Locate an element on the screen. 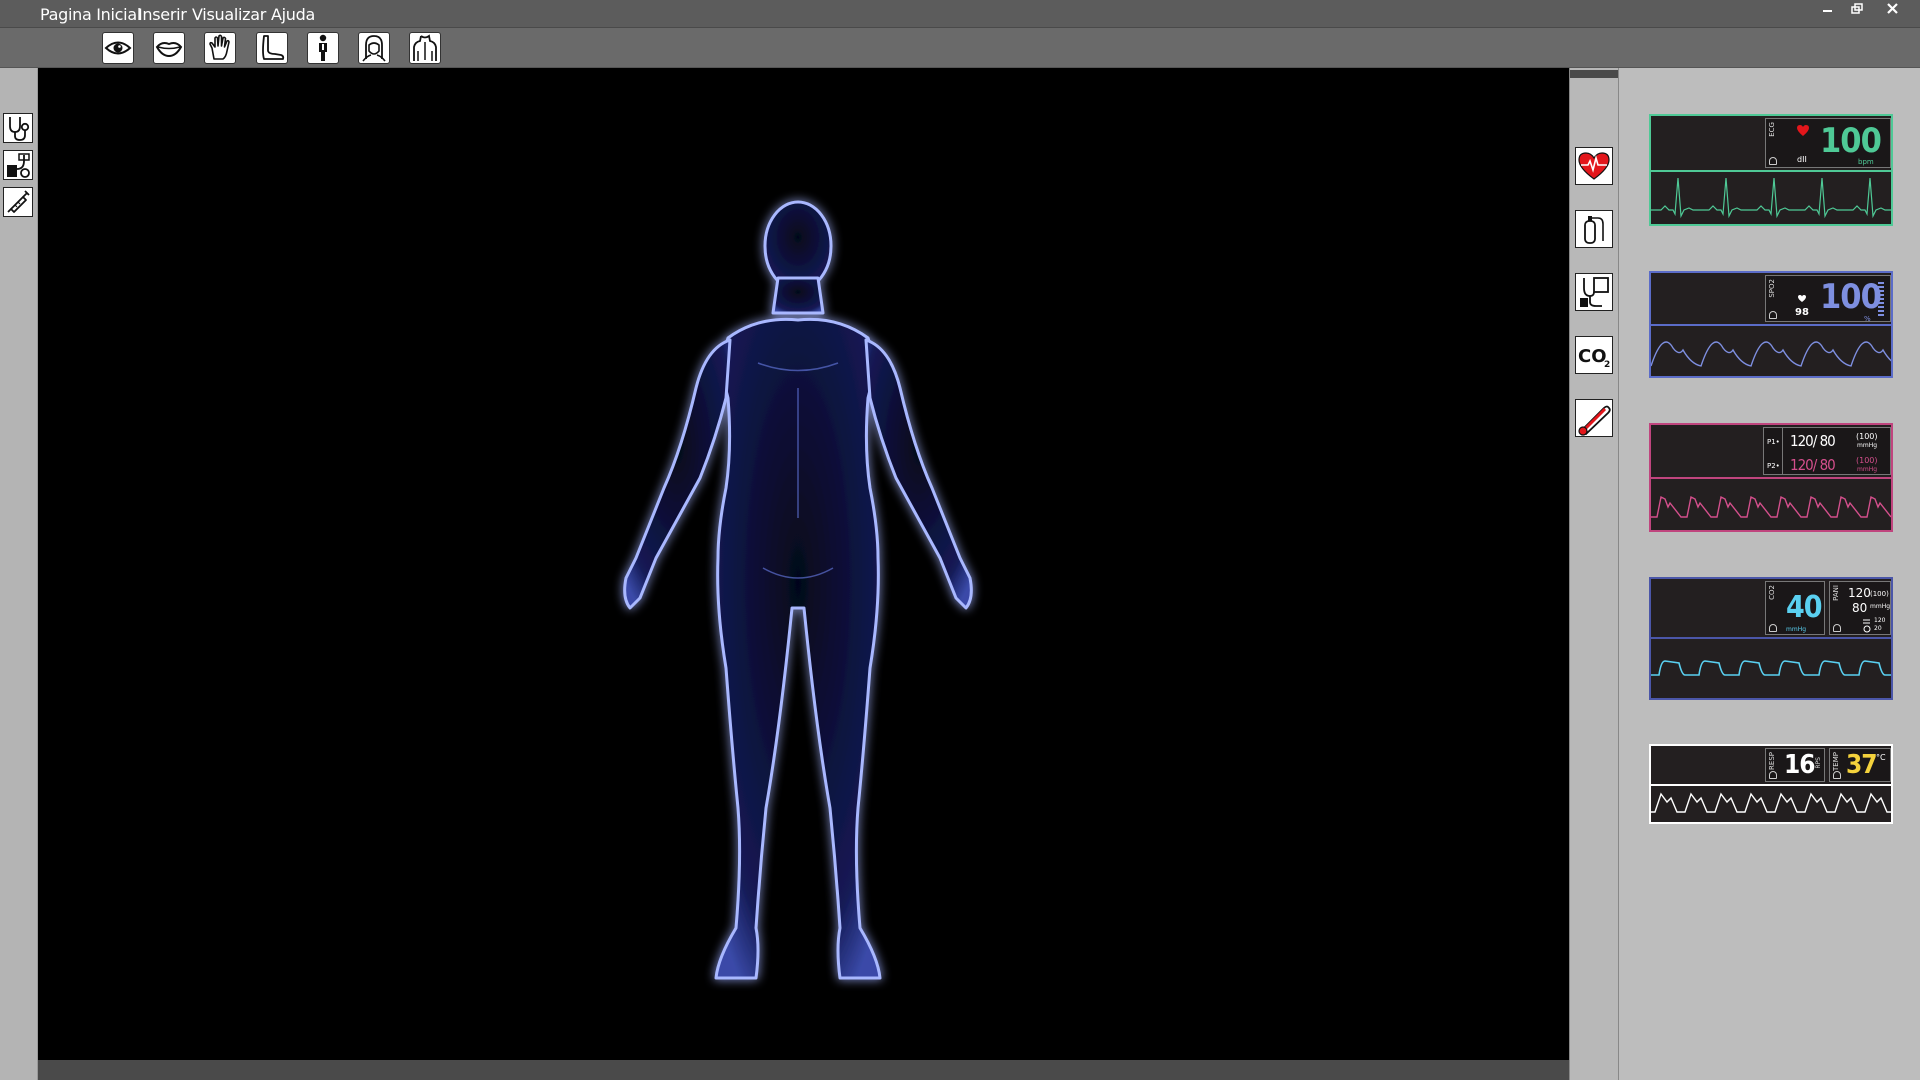 The image size is (1920, 1080). co2-unit: mmHg is located at coordinates (1796, 629).